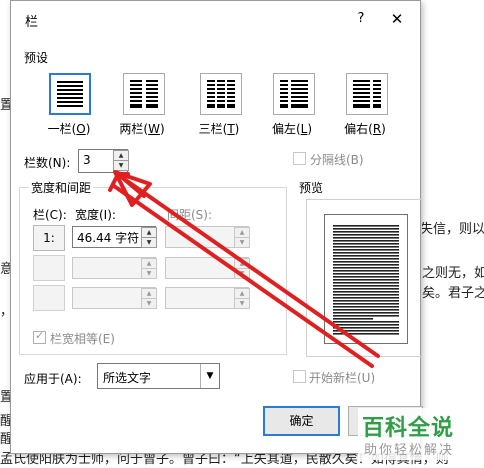 The width and height of the screenshot is (484, 468). Describe the element at coordinates (409, 450) in the screenshot. I see `watermark-subtitle: 助你轻松解决` at that location.